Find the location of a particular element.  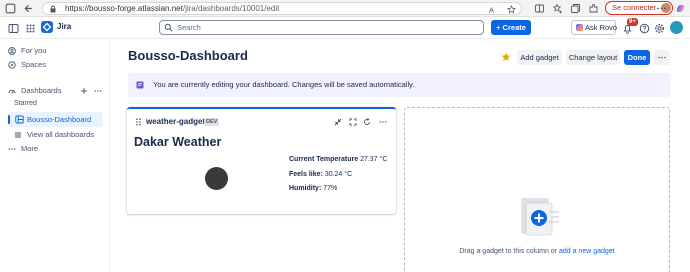

sidebar-item-bousso-dashboard: Bousso-Dashboard is located at coordinates (55, 119).